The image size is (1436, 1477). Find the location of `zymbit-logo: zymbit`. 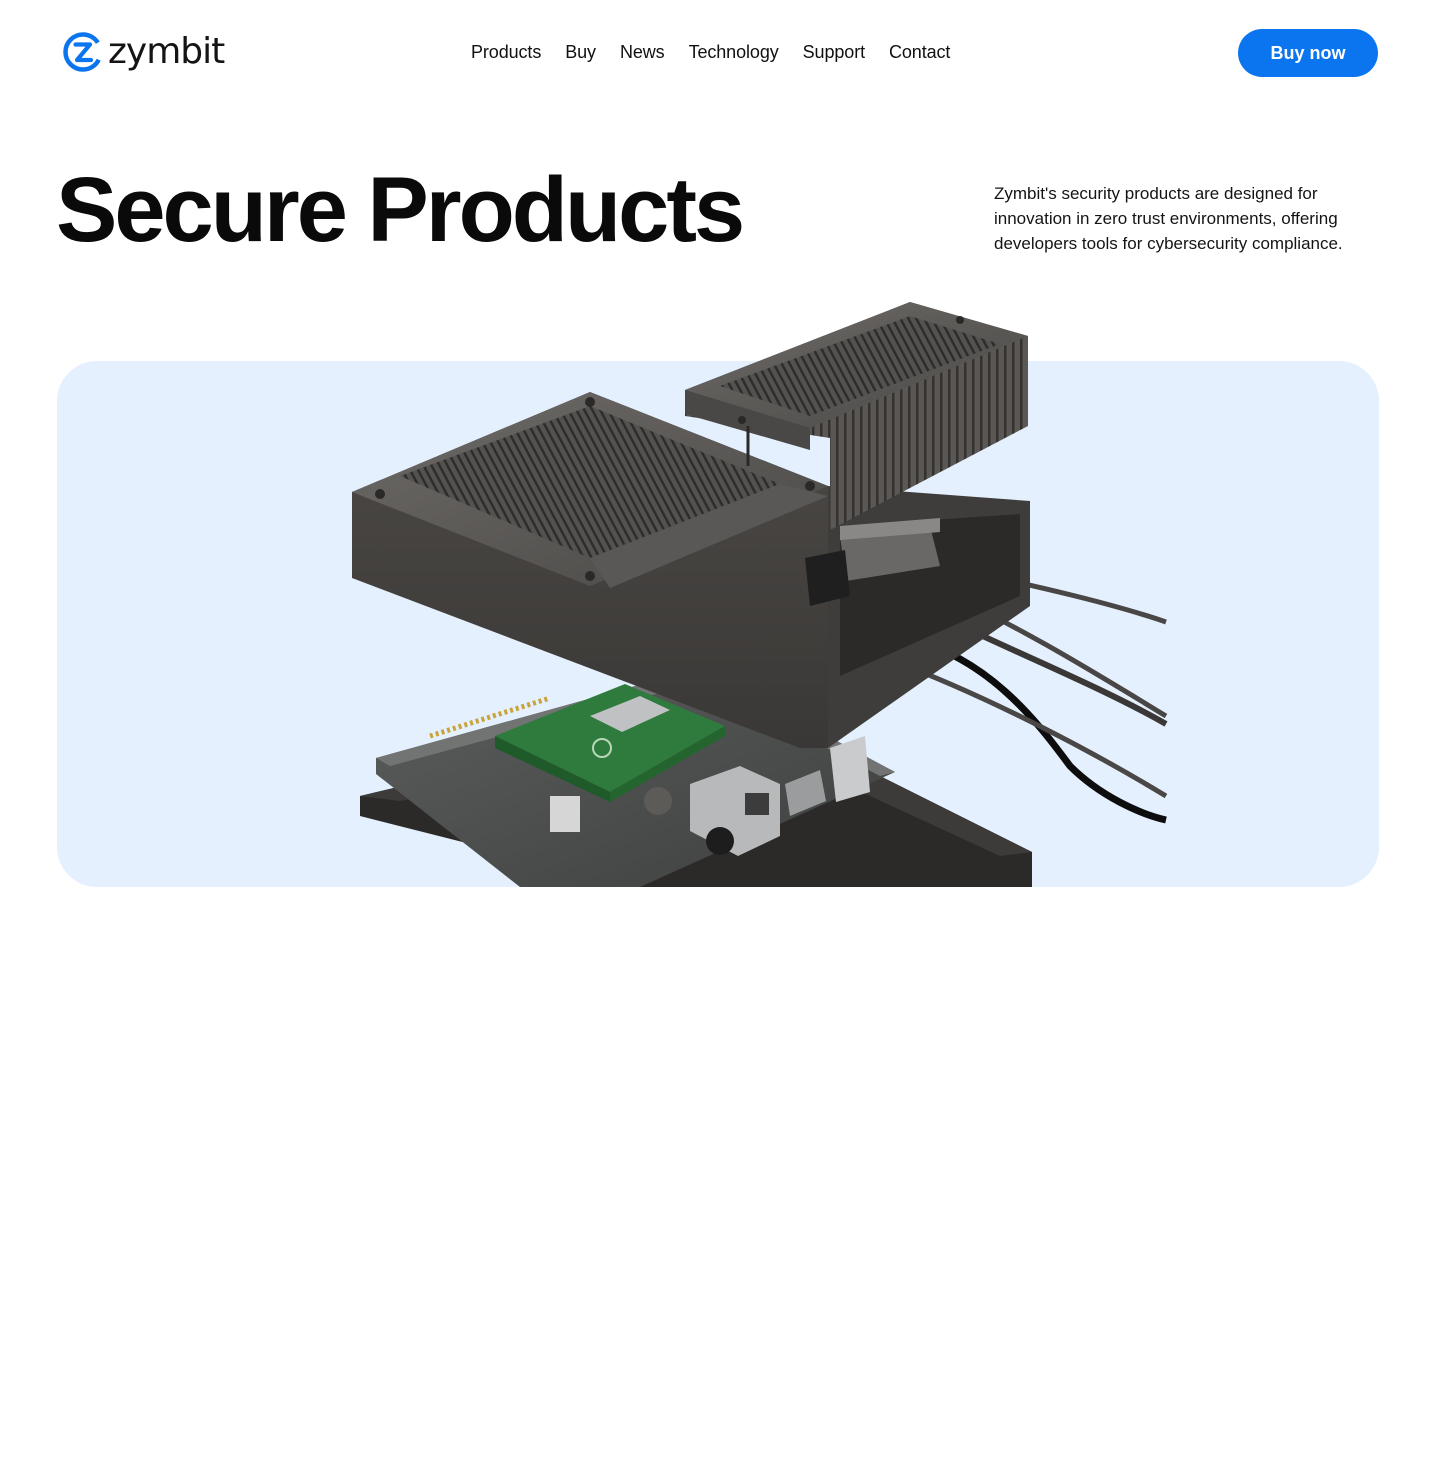

zymbit-logo: zymbit is located at coordinates (143, 52).